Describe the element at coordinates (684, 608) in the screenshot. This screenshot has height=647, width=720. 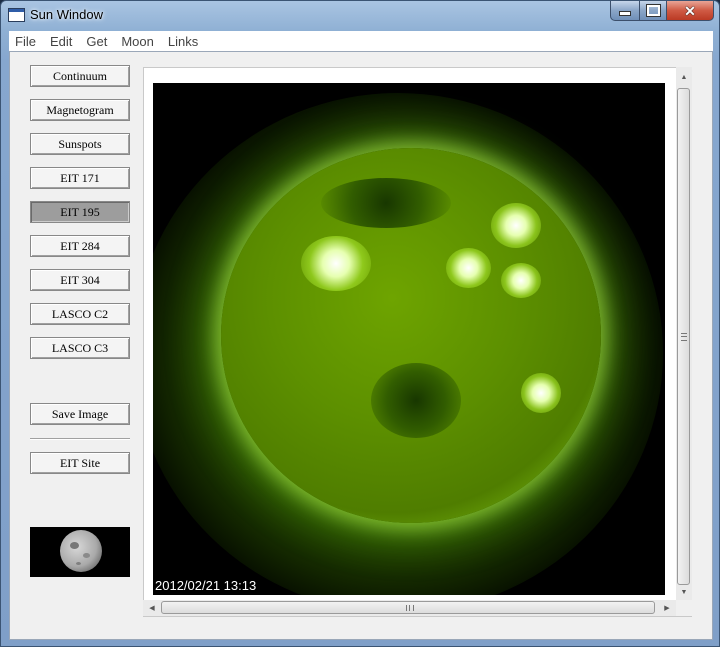
I see `scrollbar-corner` at that location.